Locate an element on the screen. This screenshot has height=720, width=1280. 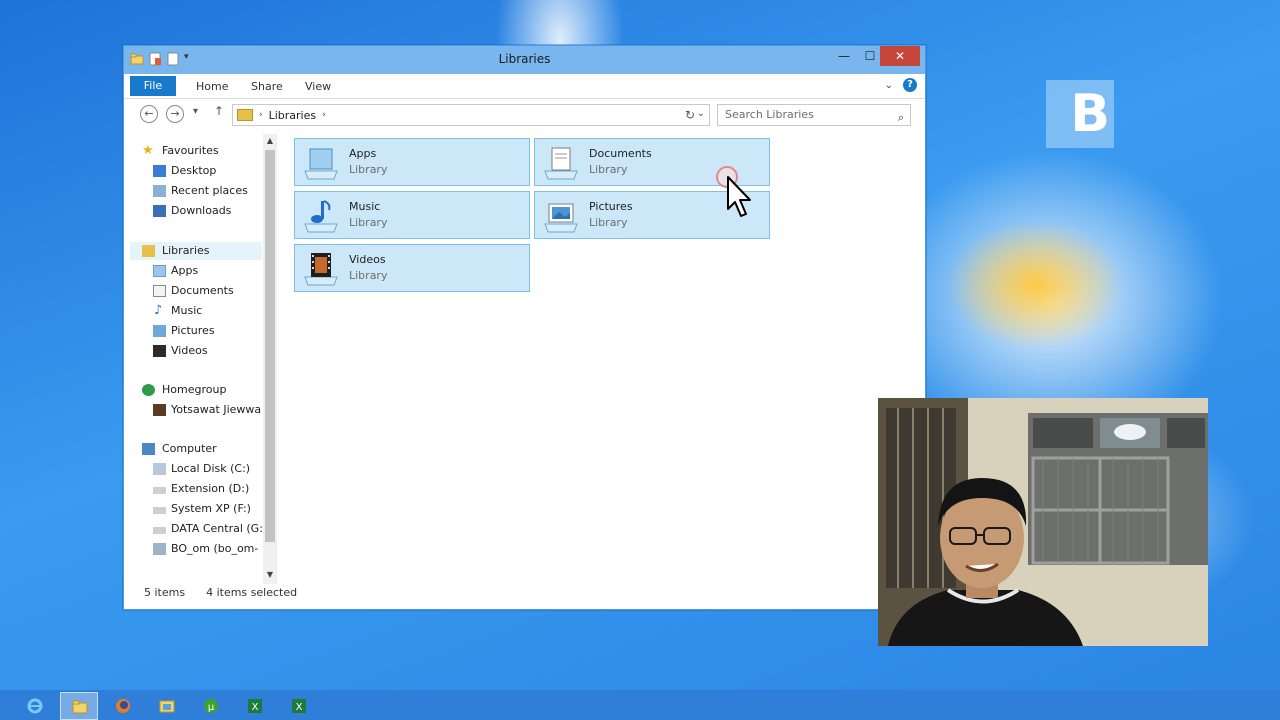
b-logo-watermark: B is located at coordinates (1080, 114).